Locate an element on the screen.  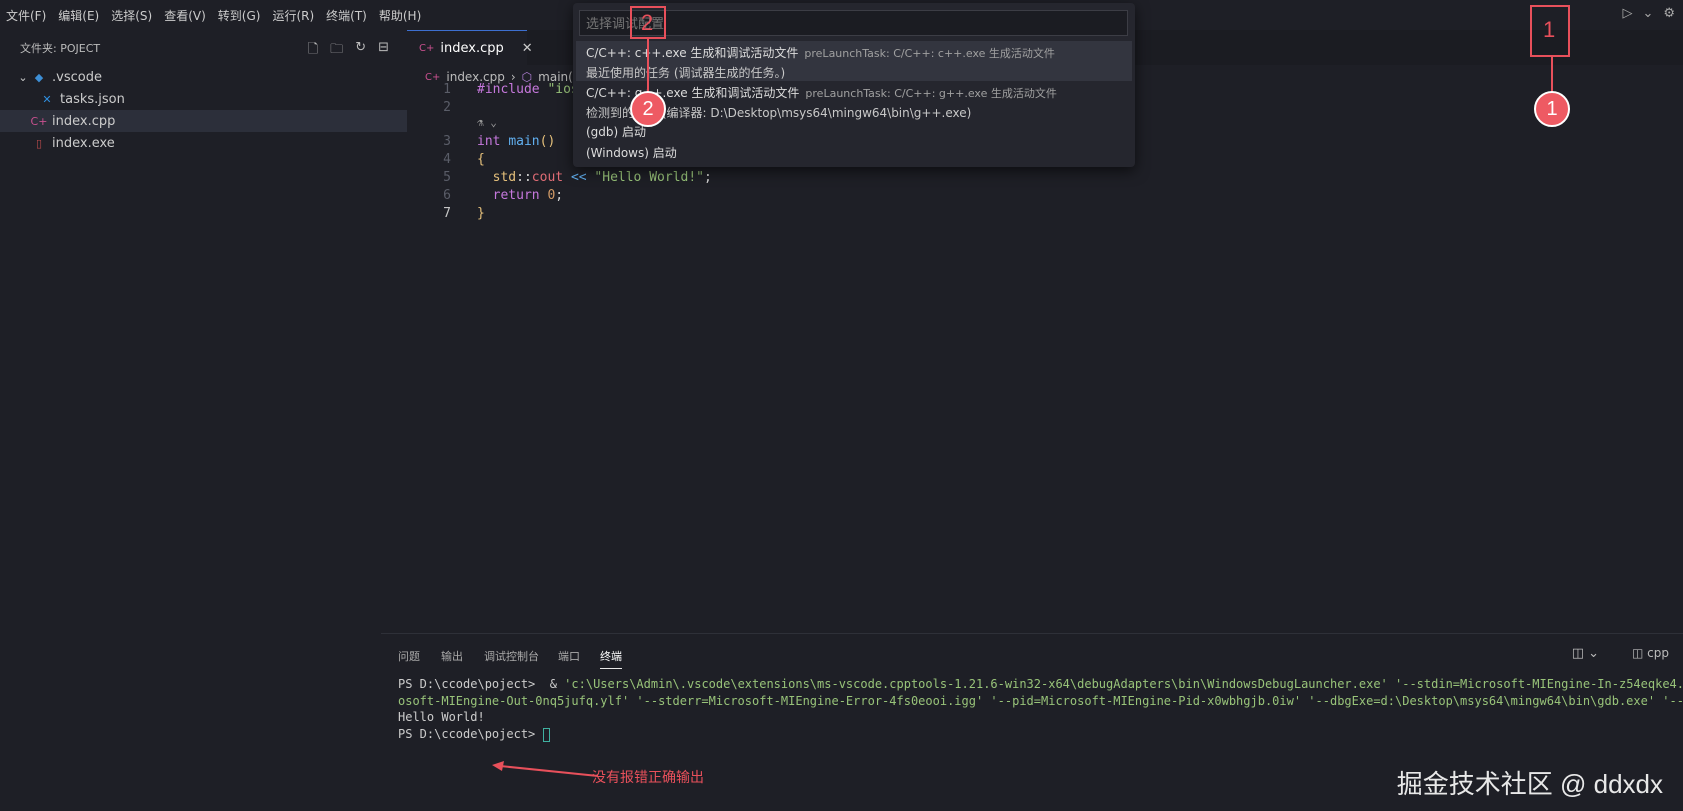
watermark: 掘金技术社区 @ ddxdx is located at coordinates (1529, 784).